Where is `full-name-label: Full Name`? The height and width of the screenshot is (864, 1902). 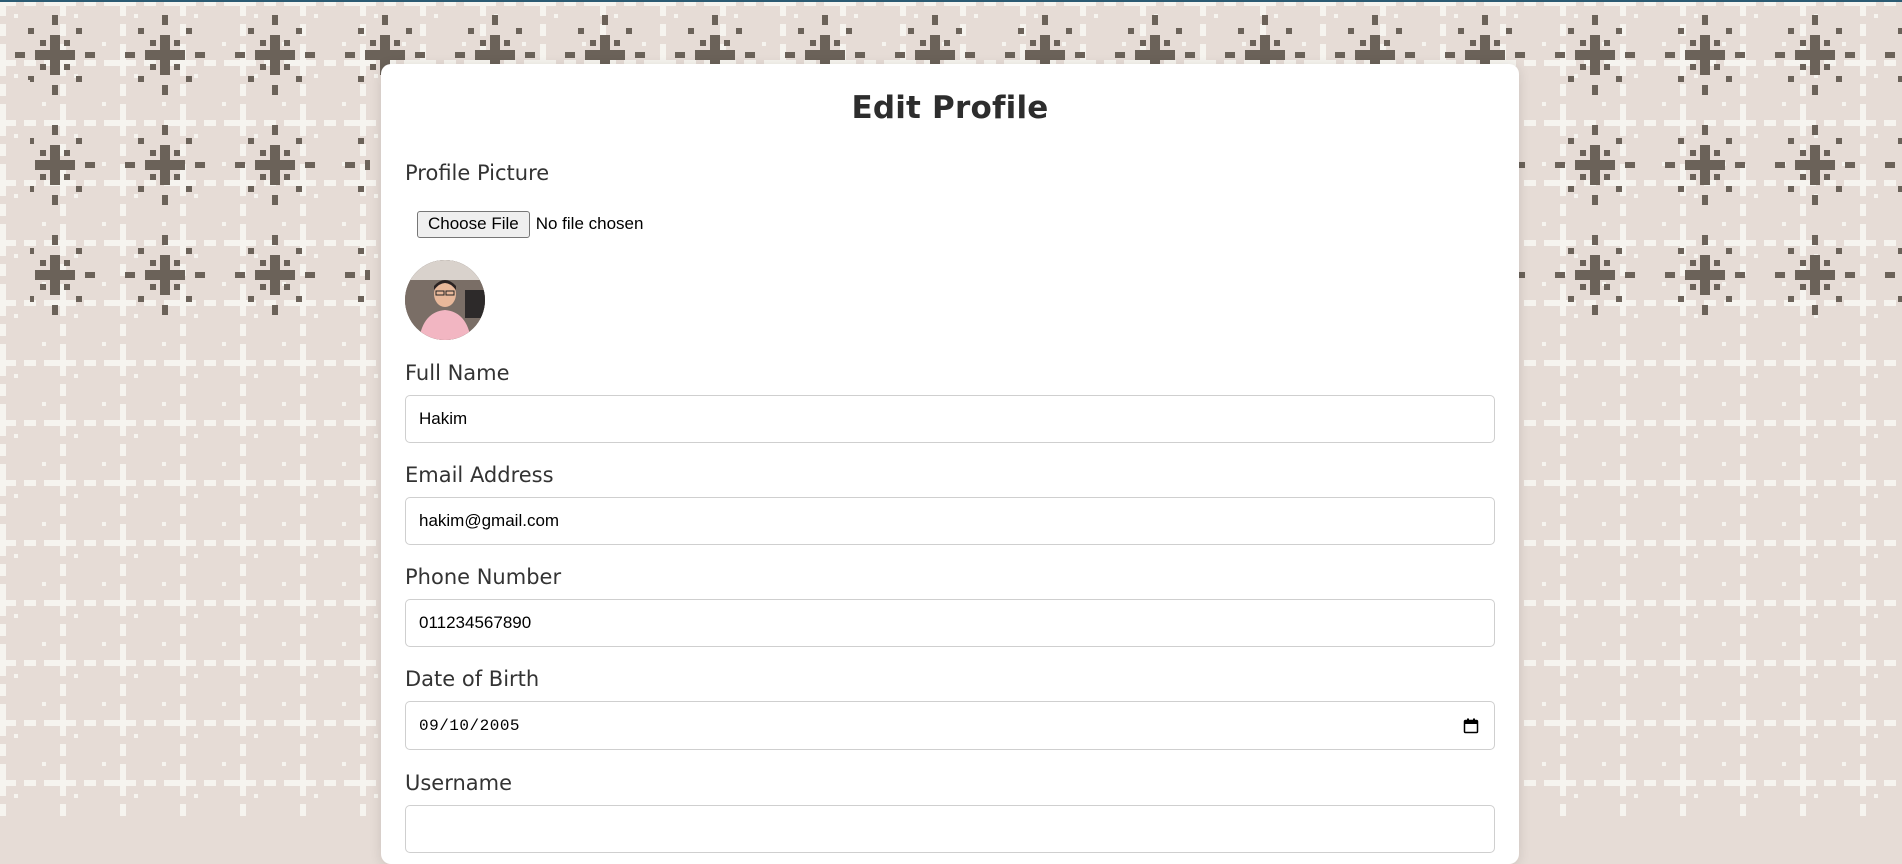 full-name-label: Full Name is located at coordinates (457, 373).